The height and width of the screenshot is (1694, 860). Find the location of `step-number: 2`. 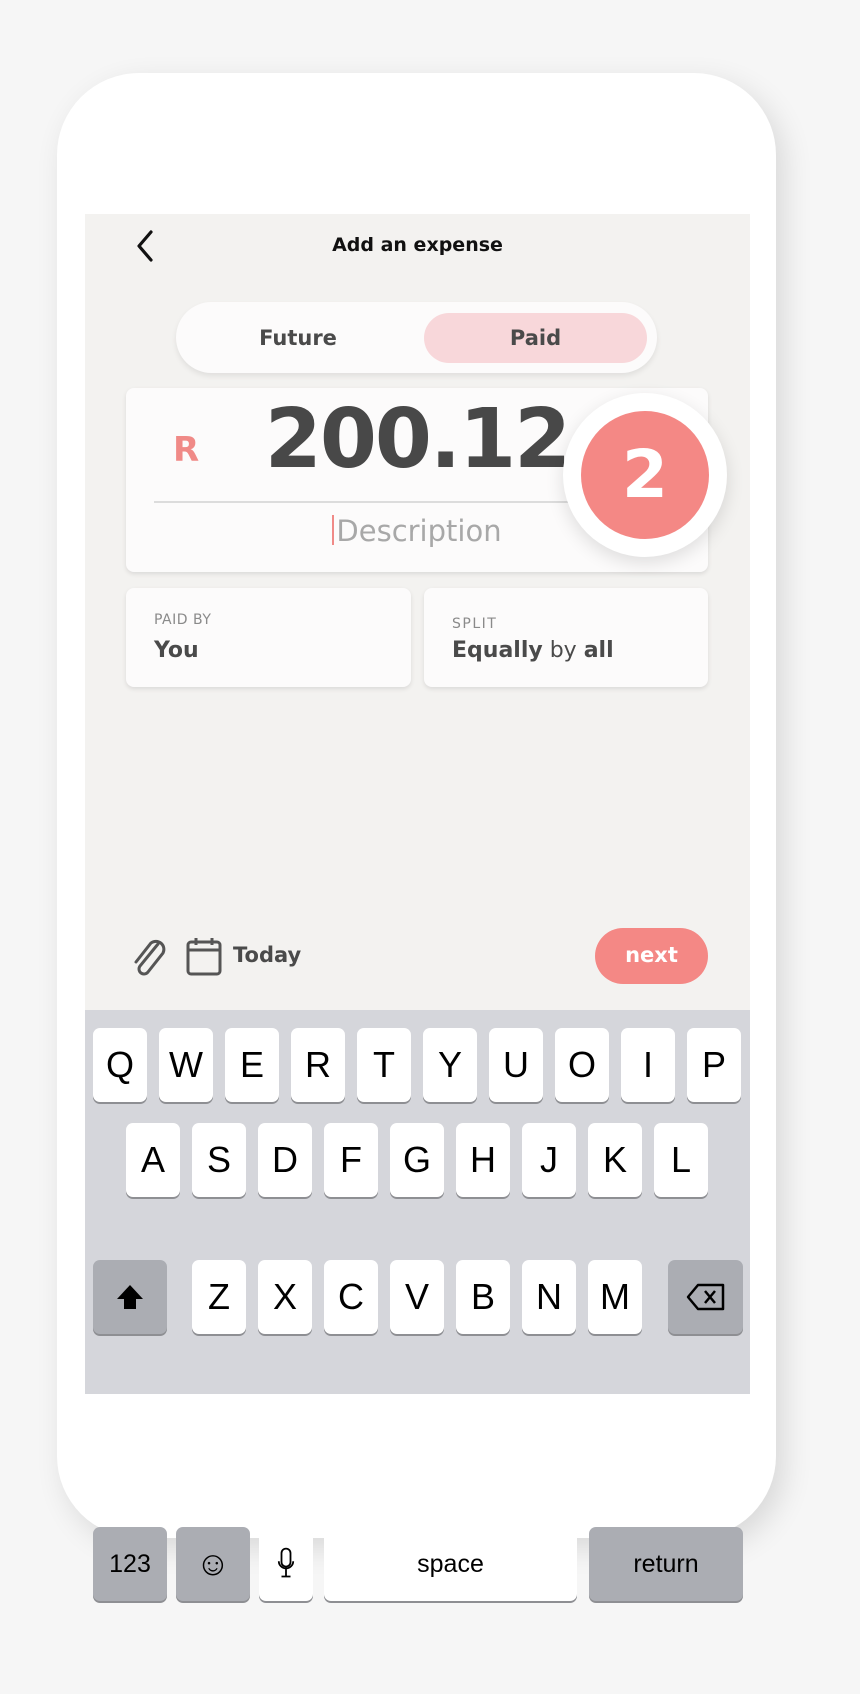

step-number: 2 is located at coordinates (645, 475).